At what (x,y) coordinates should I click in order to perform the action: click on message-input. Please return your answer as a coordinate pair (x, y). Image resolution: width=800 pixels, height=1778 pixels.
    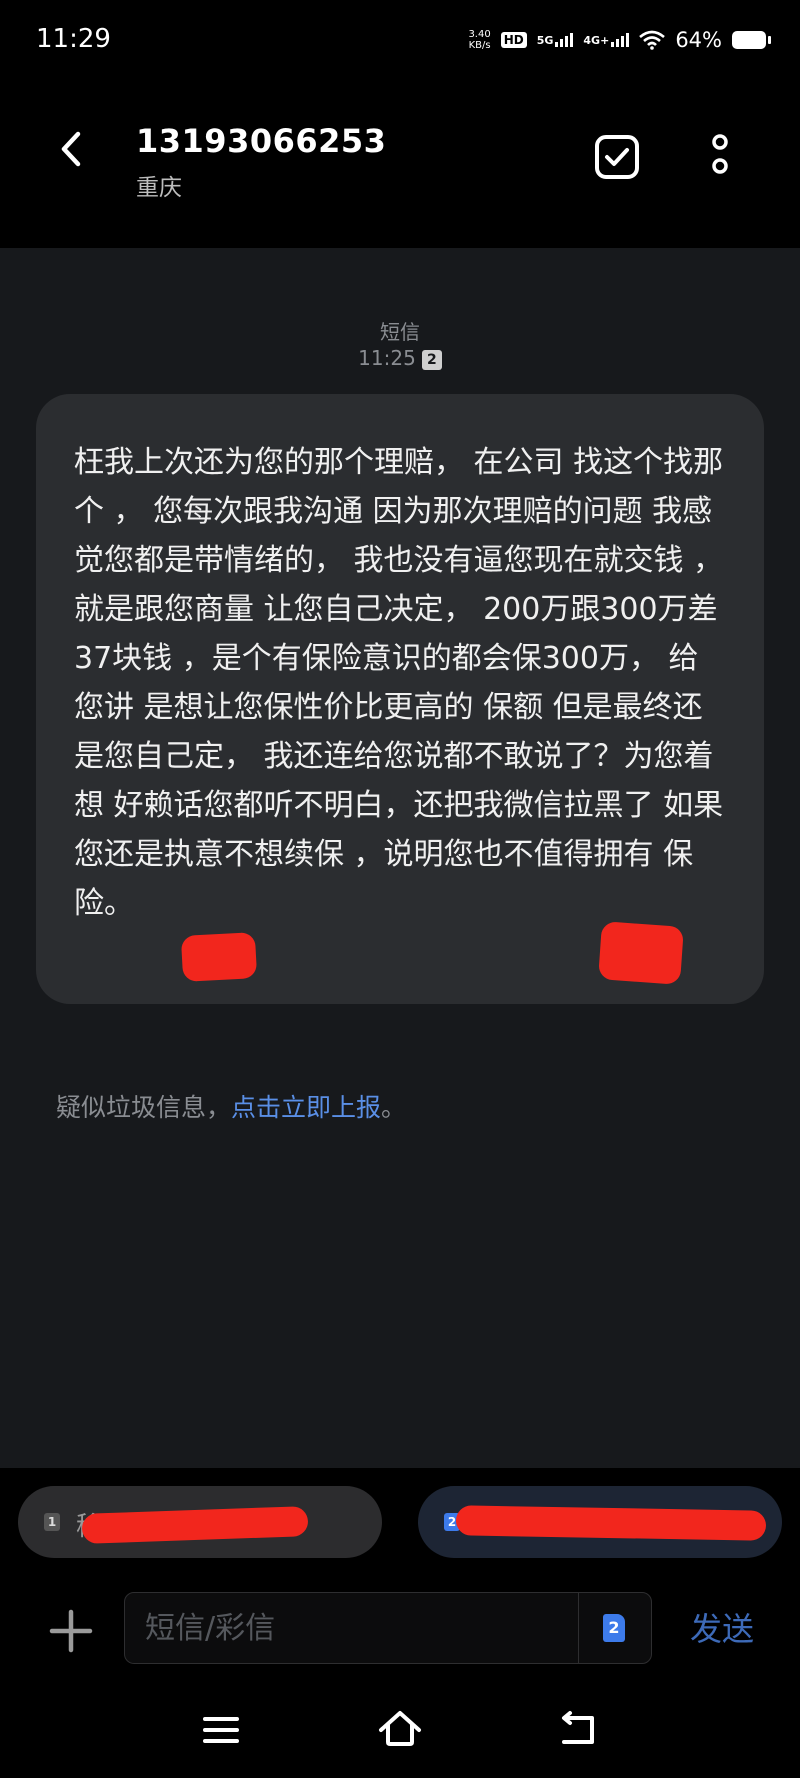
    Looking at the image, I should click on (388, 1628).